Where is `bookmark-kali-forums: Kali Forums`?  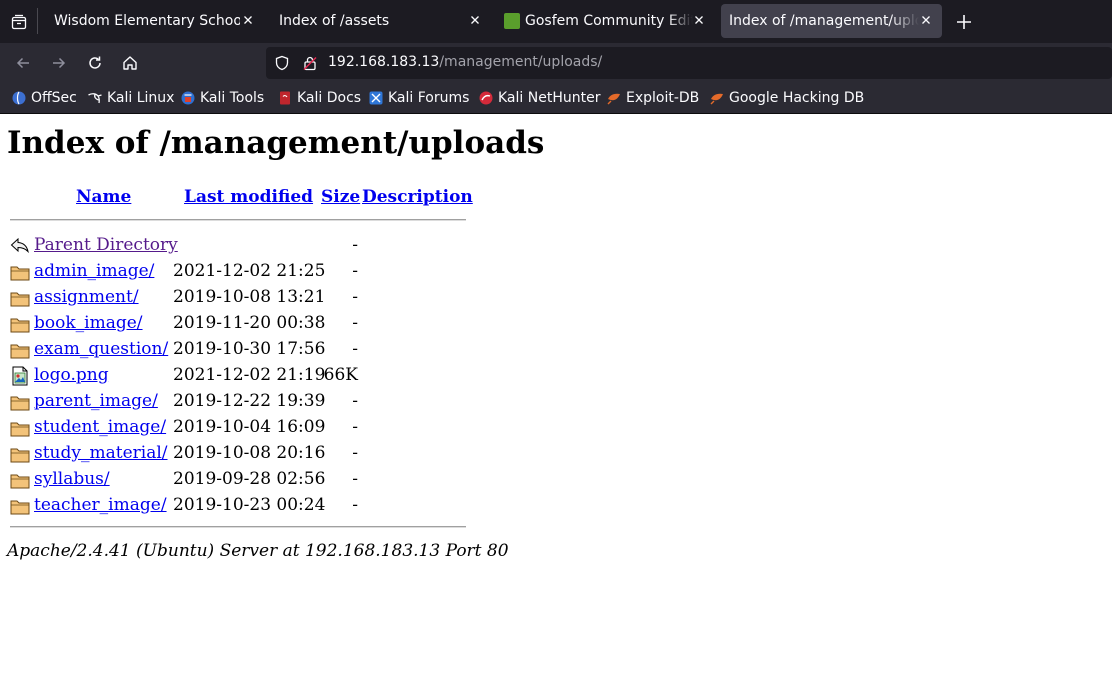 bookmark-kali-forums: Kali Forums is located at coordinates (418, 98).